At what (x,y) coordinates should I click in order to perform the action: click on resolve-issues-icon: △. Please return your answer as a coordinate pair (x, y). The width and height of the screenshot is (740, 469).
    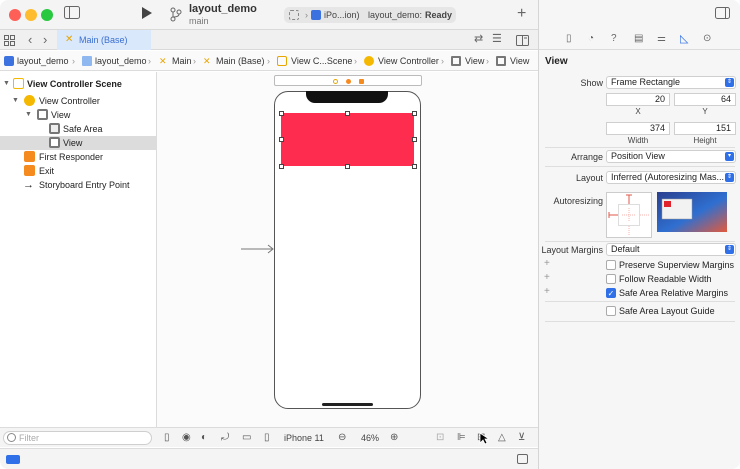
    Looking at the image, I should click on (502, 438).